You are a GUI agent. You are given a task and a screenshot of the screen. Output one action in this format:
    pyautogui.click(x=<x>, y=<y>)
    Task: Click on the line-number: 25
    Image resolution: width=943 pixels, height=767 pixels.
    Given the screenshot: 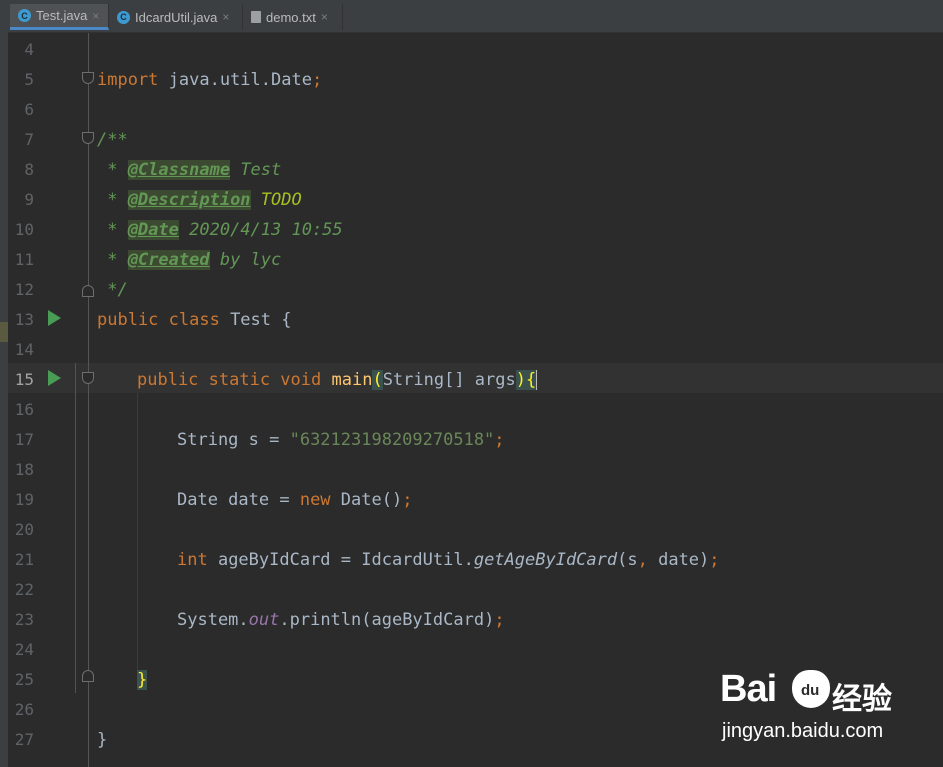 What is the action you would take?
    pyautogui.click(x=24, y=679)
    